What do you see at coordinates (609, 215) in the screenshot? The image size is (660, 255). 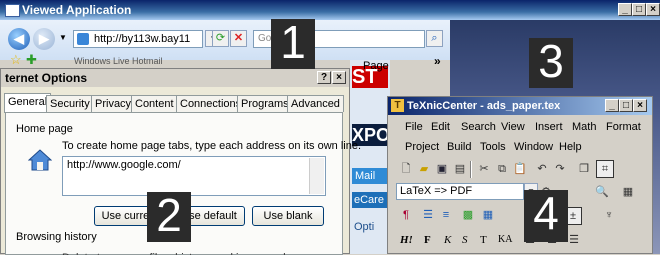 I see `find-icon: ♆` at bounding box center [609, 215].